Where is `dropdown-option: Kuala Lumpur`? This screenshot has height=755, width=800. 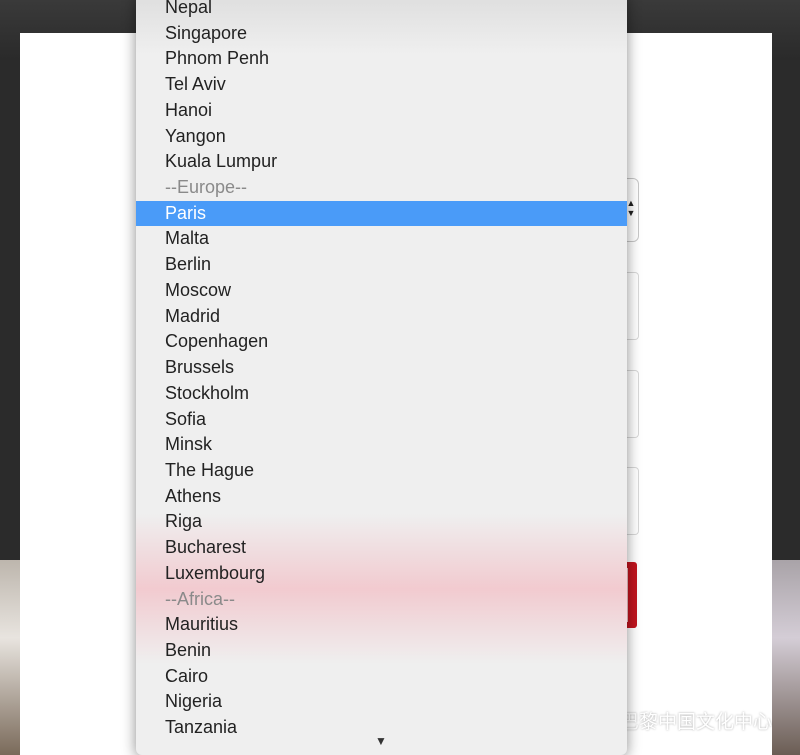
dropdown-option: Kuala Lumpur is located at coordinates (381, 162).